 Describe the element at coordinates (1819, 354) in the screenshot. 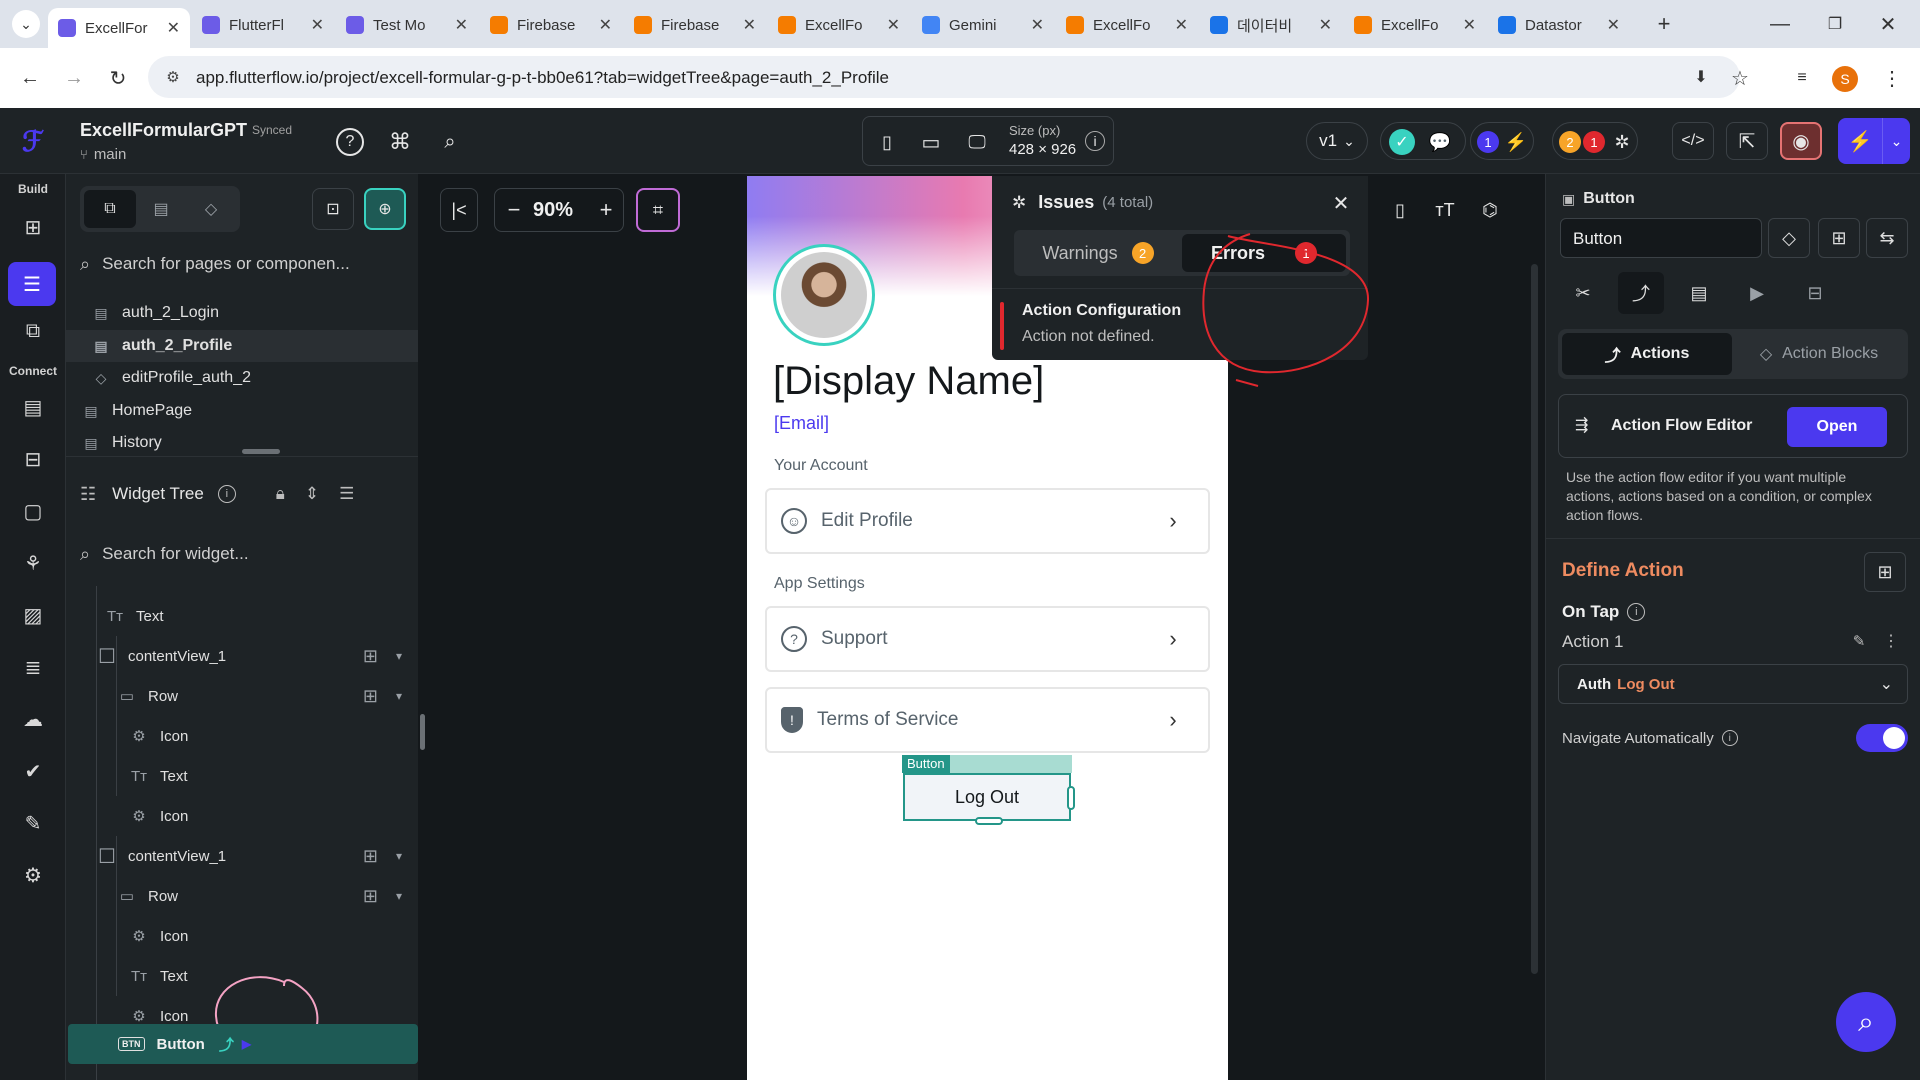

I see `tab-action-blocks: ◇ Action Blocks` at that location.